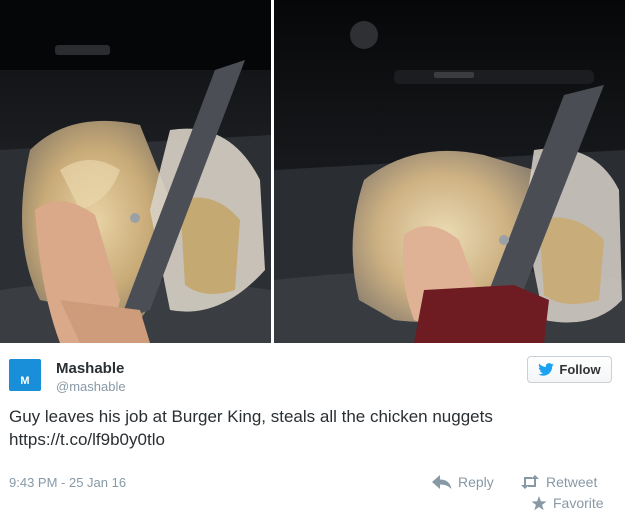 Image resolution: width=625 pixels, height=512 pixels. I want to click on tweet-timestamp: 9:43 PM - 25 Jan 16, so click(67, 482).